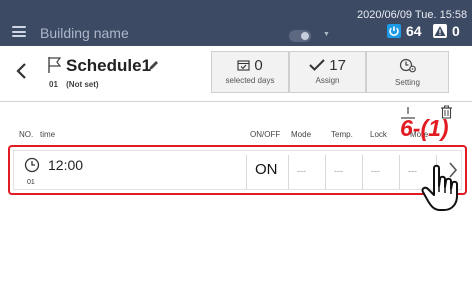  Describe the element at coordinates (66, 165) in the screenshot. I see `row-time: 12:00` at that location.